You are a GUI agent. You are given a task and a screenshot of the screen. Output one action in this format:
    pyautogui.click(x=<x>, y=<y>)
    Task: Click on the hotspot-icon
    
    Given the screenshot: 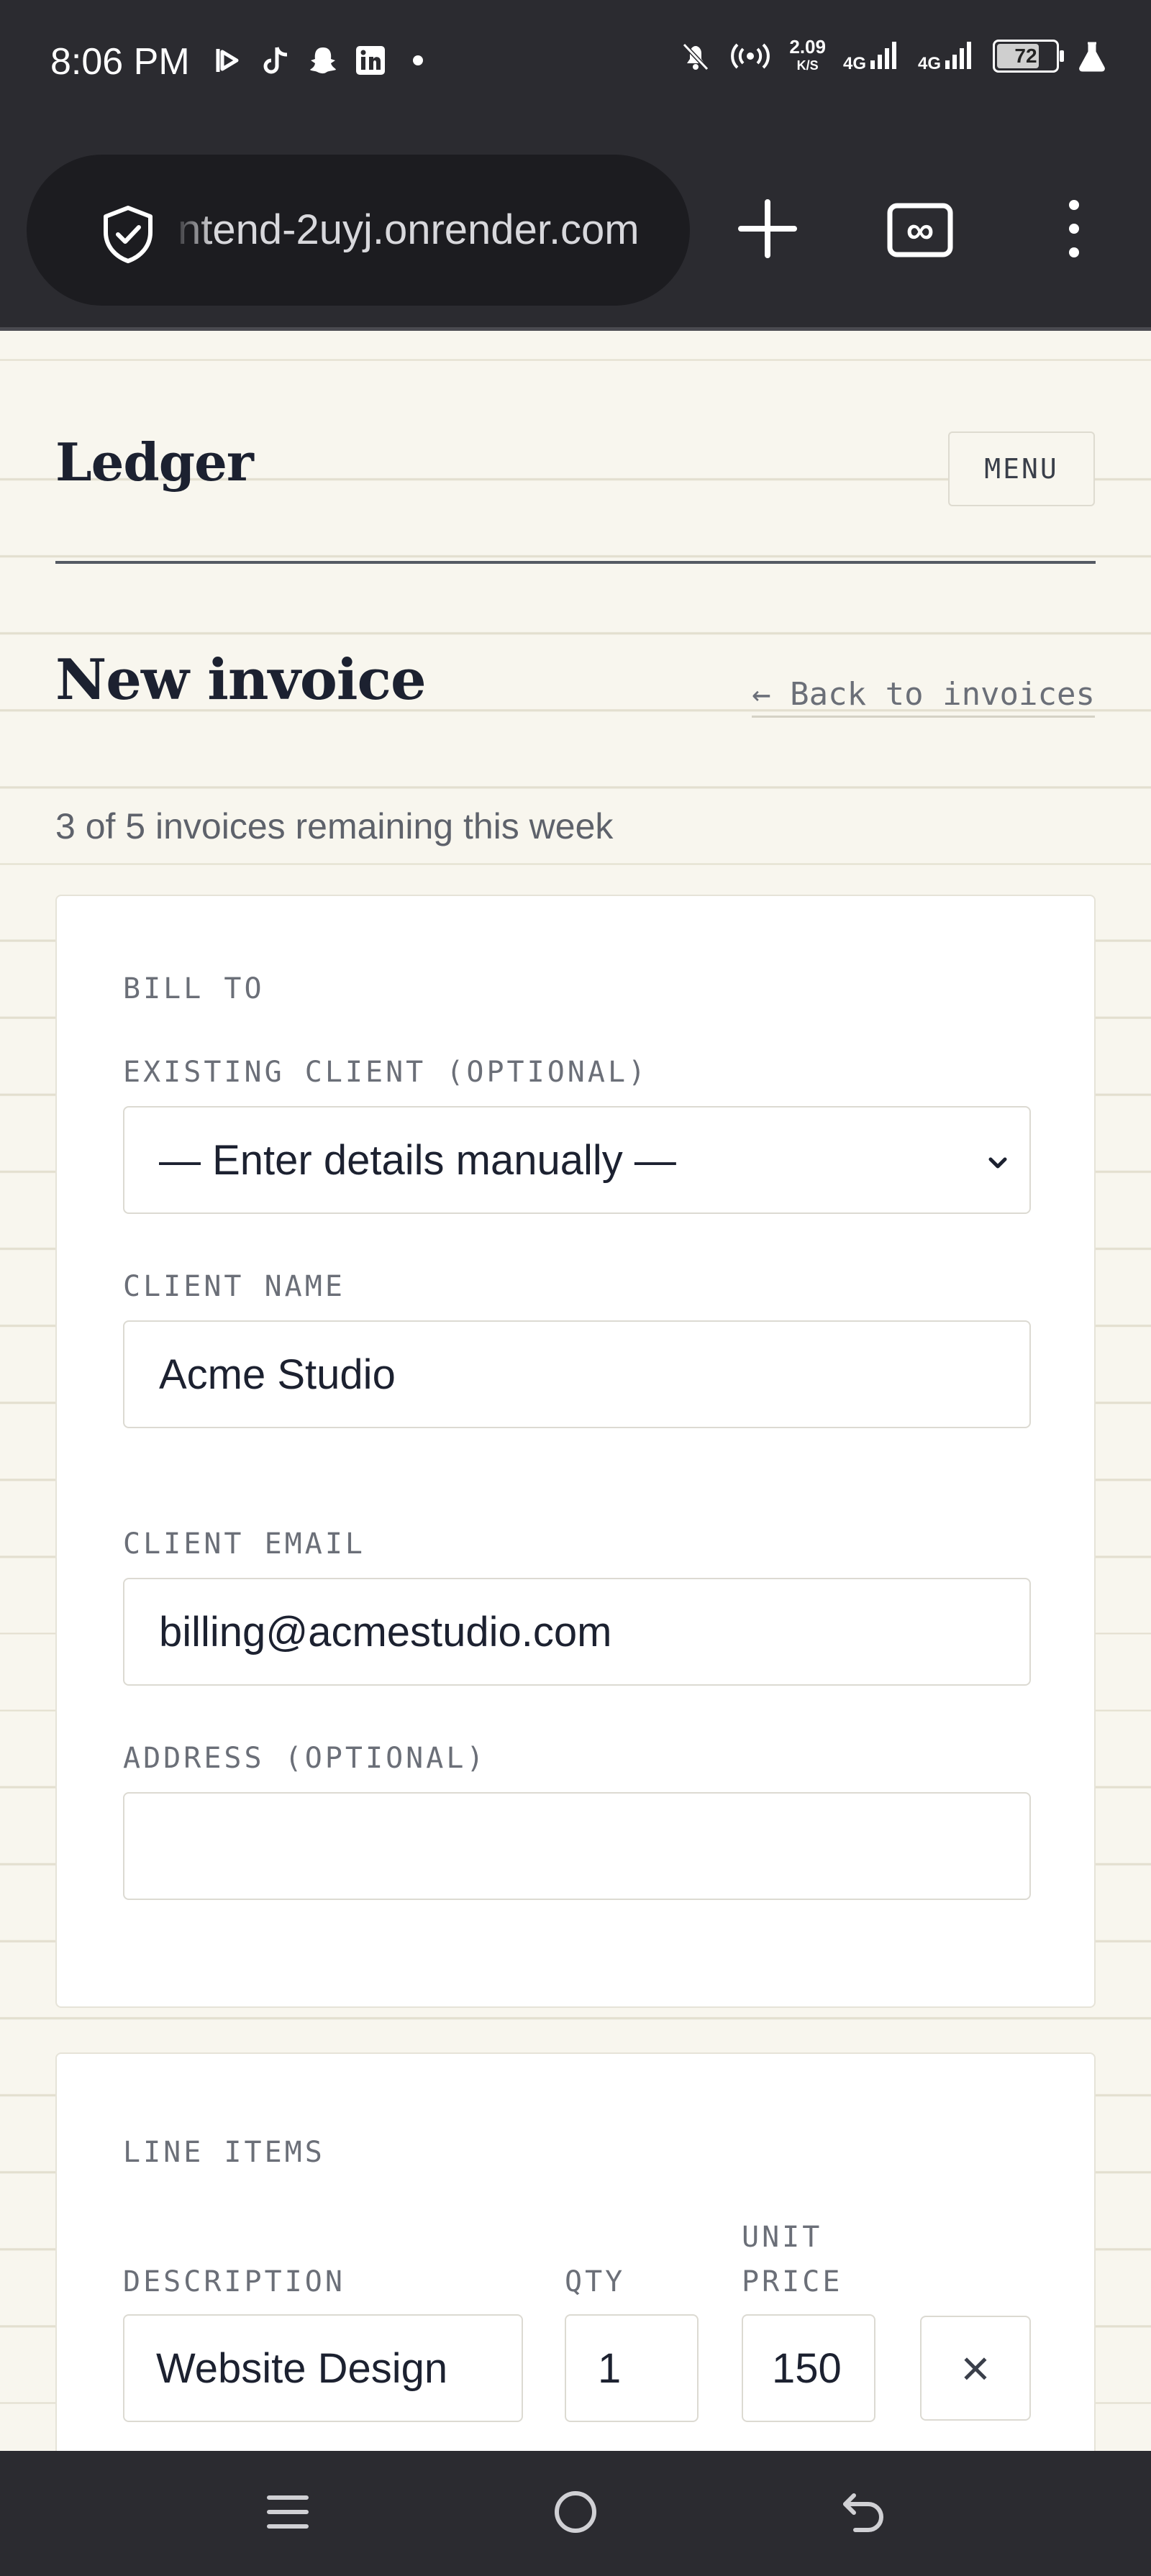 What is the action you would take?
    pyautogui.click(x=750, y=56)
    